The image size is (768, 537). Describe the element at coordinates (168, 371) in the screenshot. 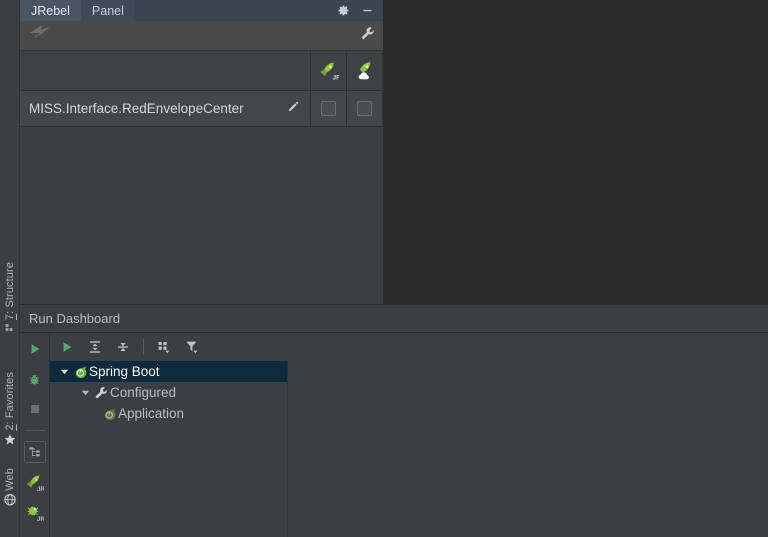

I see `tree-node-spring-boot: Spring Boot` at that location.